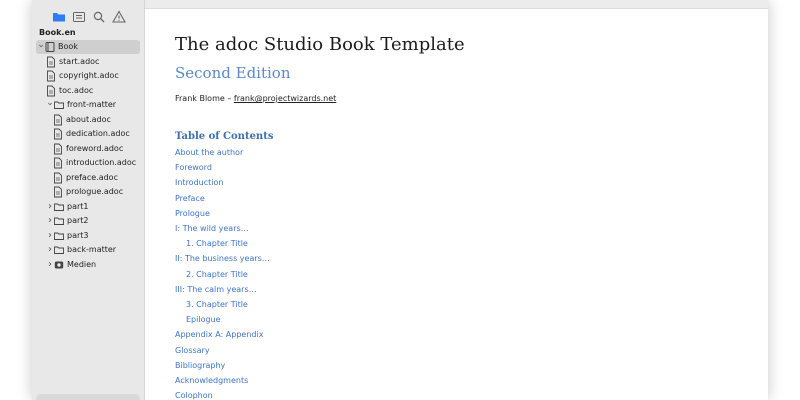 This screenshot has width=800, height=400. Describe the element at coordinates (50, 47) in the screenshot. I see `book-icon` at that location.